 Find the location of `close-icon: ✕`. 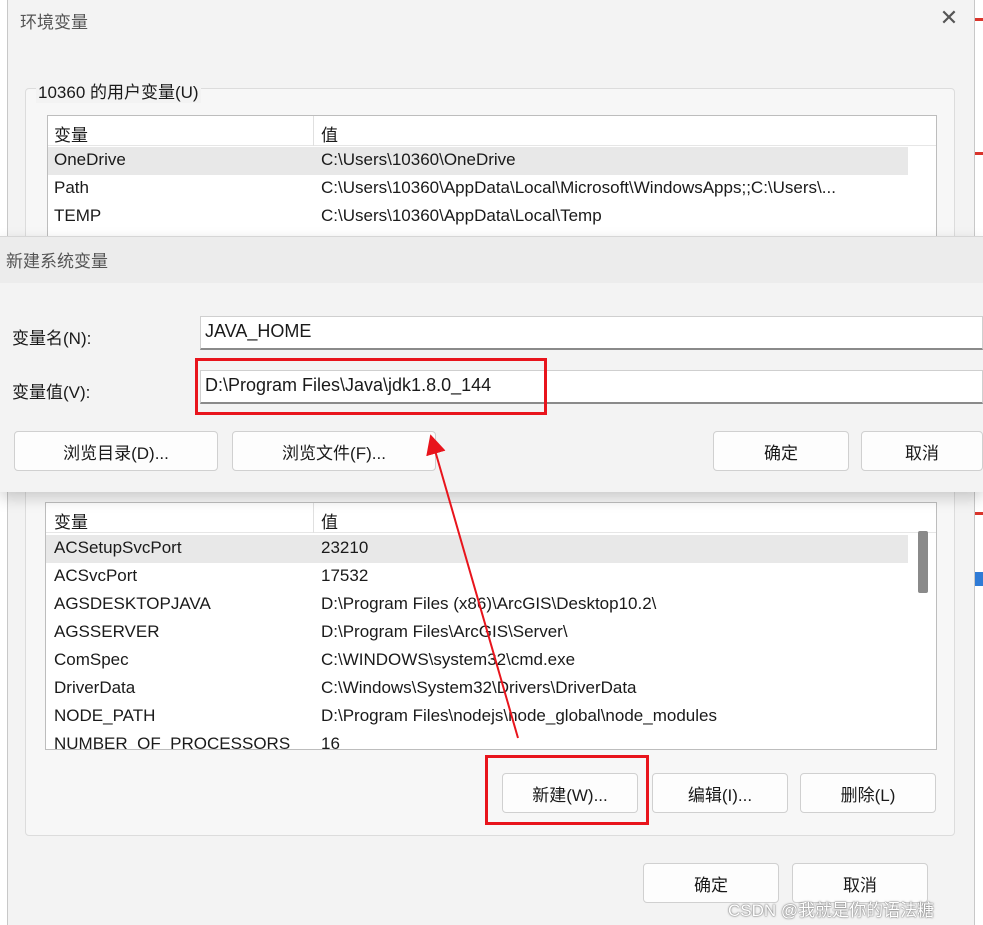

close-icon: ✕ is located at coordinates (949, 19).